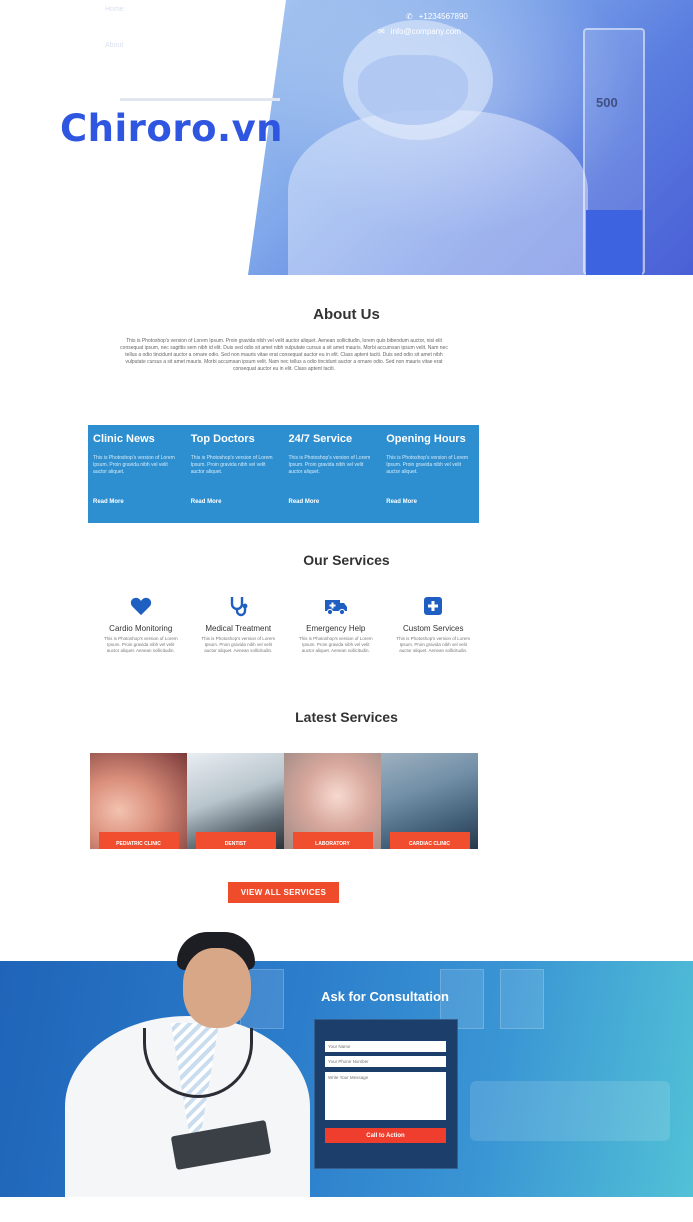  What do you see at coordinates (332, 801) in the screenshot?
I see `latest-item-laboratory: LABORATORY` at bounding box center [332, 801].